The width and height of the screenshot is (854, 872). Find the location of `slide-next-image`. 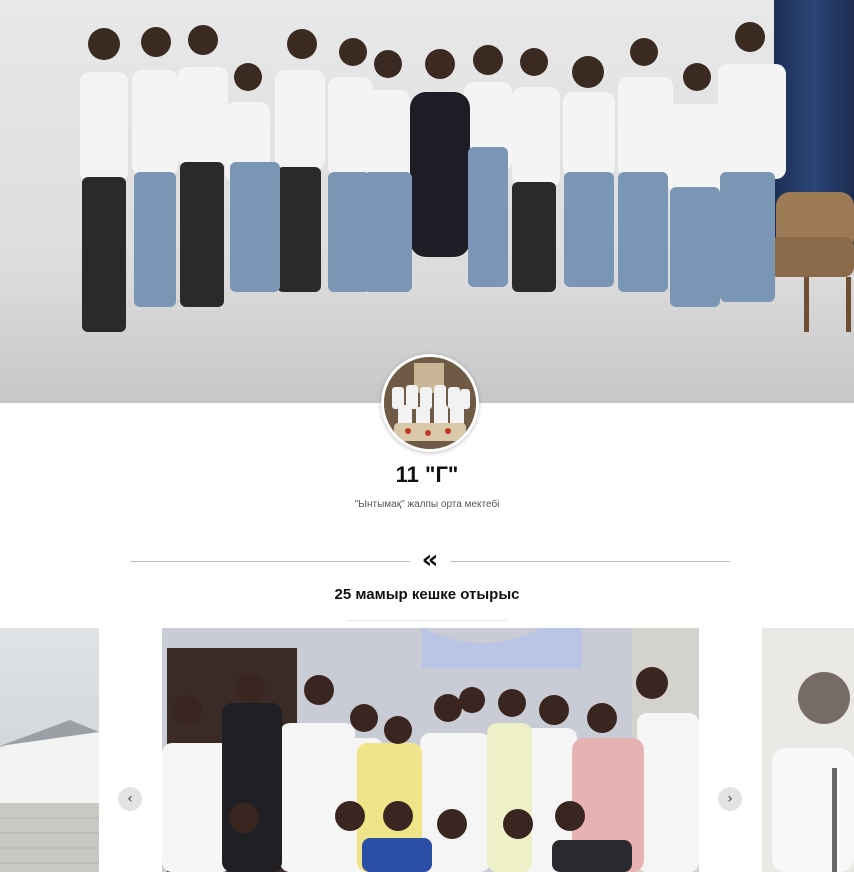

slide-next-image is located at coordinates (808, 750).